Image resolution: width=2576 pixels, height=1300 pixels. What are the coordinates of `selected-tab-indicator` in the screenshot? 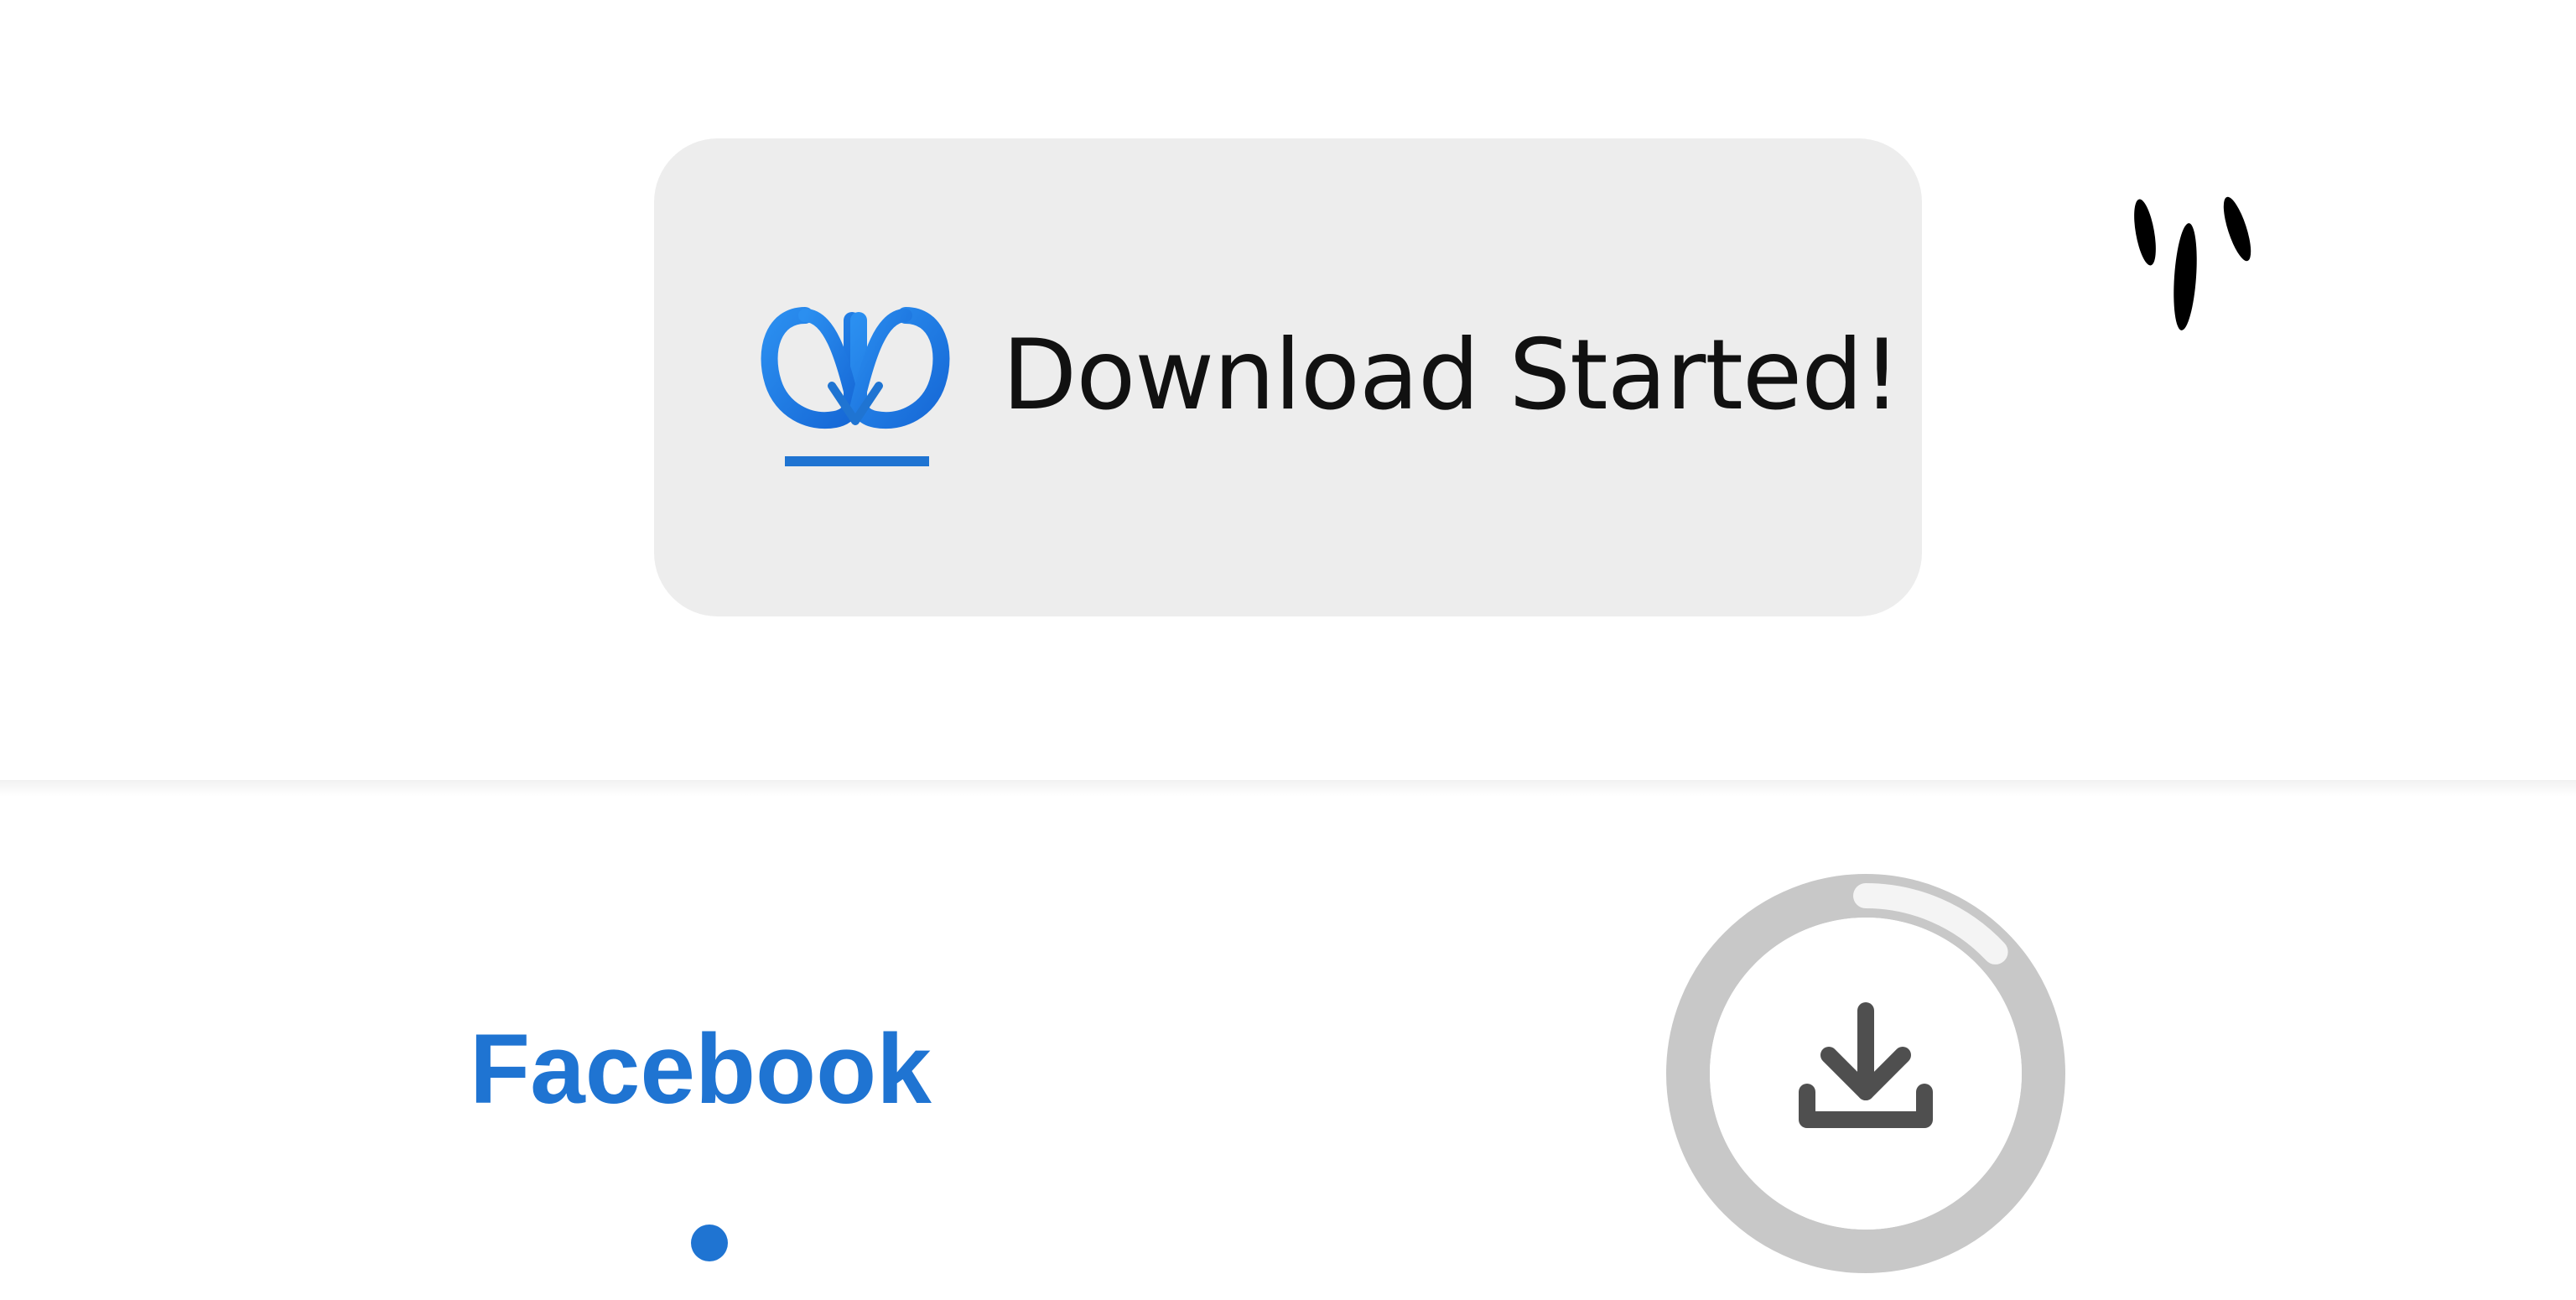 It's located at (709, 1243).